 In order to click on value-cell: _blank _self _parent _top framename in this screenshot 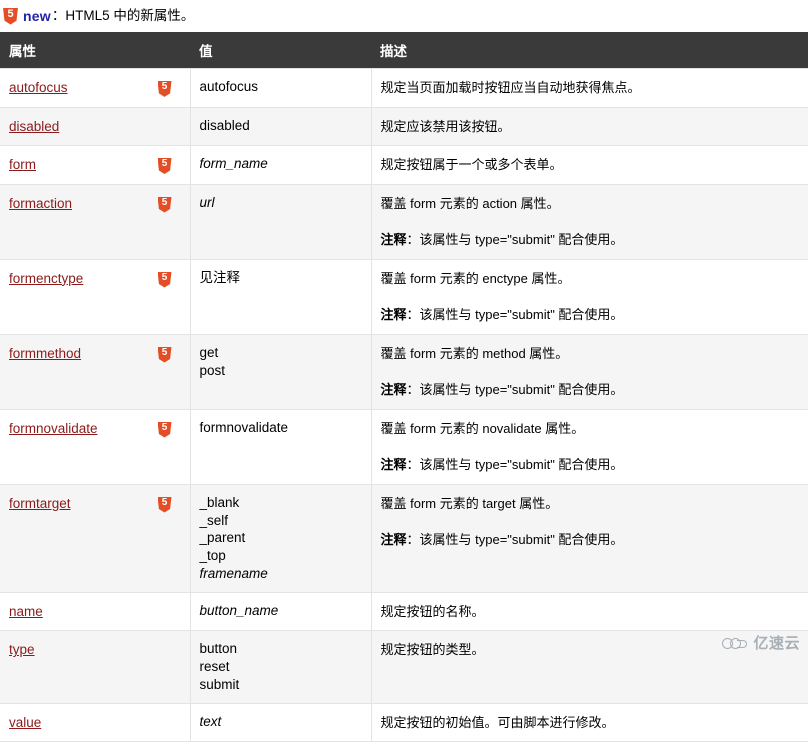, I will do `click(281, 538)`.